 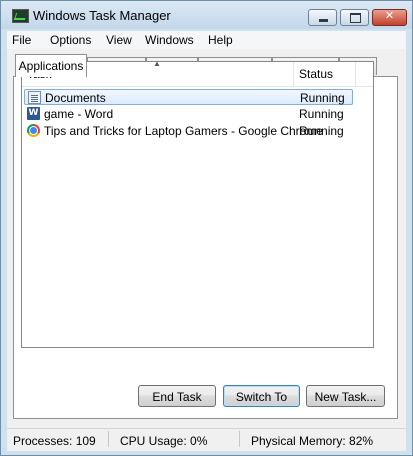 What do you see at coordinates (79, 114) in the screenshot?
I see `task-name: game - Word` at bounding box center [79, 114].